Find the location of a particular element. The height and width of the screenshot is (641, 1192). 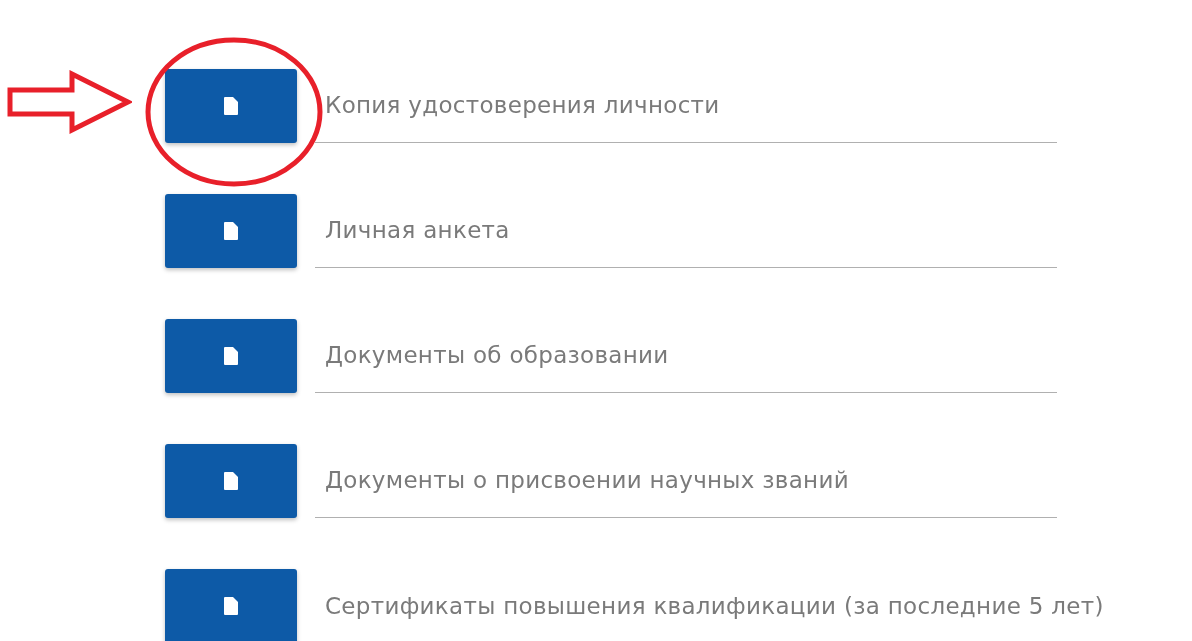

document-label: Личная анкета is located at coordinates (417, 231).